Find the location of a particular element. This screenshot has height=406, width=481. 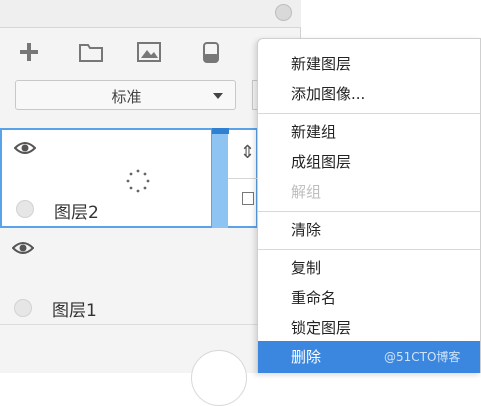

layer-row: 图层1 is located at coordinates (129, 277).